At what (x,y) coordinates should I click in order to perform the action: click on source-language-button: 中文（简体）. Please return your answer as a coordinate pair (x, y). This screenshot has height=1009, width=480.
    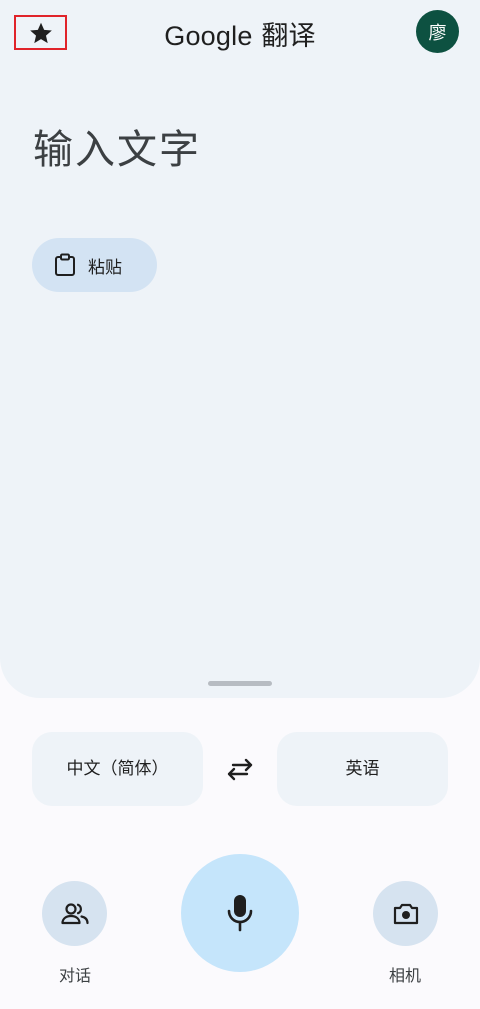
    Looking at the image, I should click on (117, 769).